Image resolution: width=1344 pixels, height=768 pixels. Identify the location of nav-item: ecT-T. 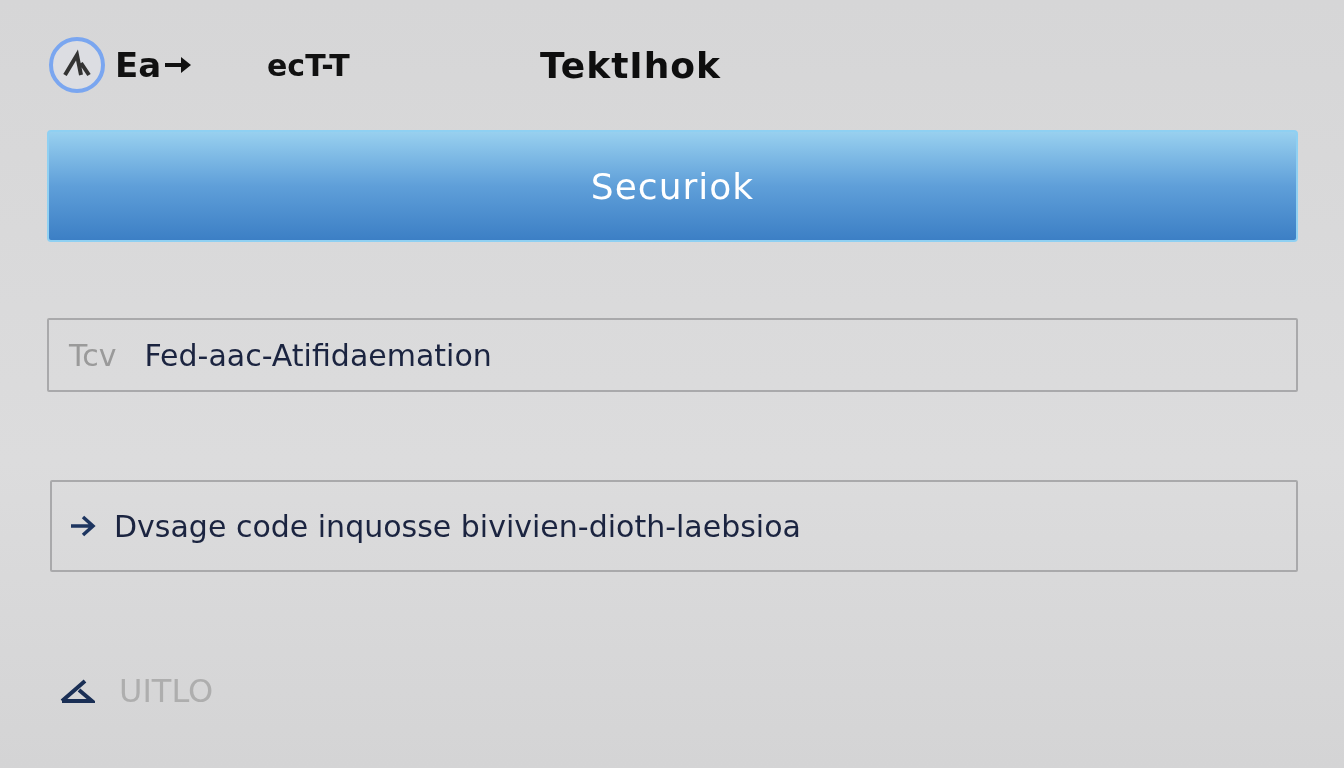
(403, 65).